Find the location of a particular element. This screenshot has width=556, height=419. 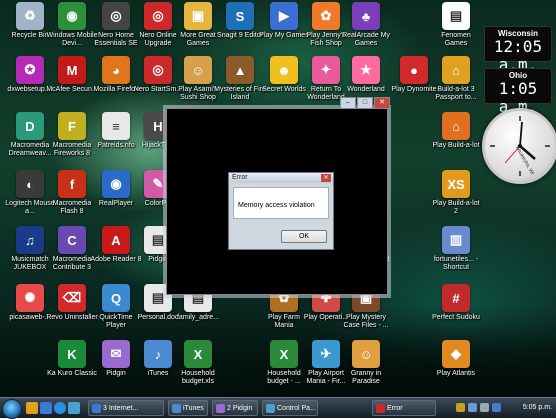

nero-home-icon: ◎ is located at coordinates (116, 16).